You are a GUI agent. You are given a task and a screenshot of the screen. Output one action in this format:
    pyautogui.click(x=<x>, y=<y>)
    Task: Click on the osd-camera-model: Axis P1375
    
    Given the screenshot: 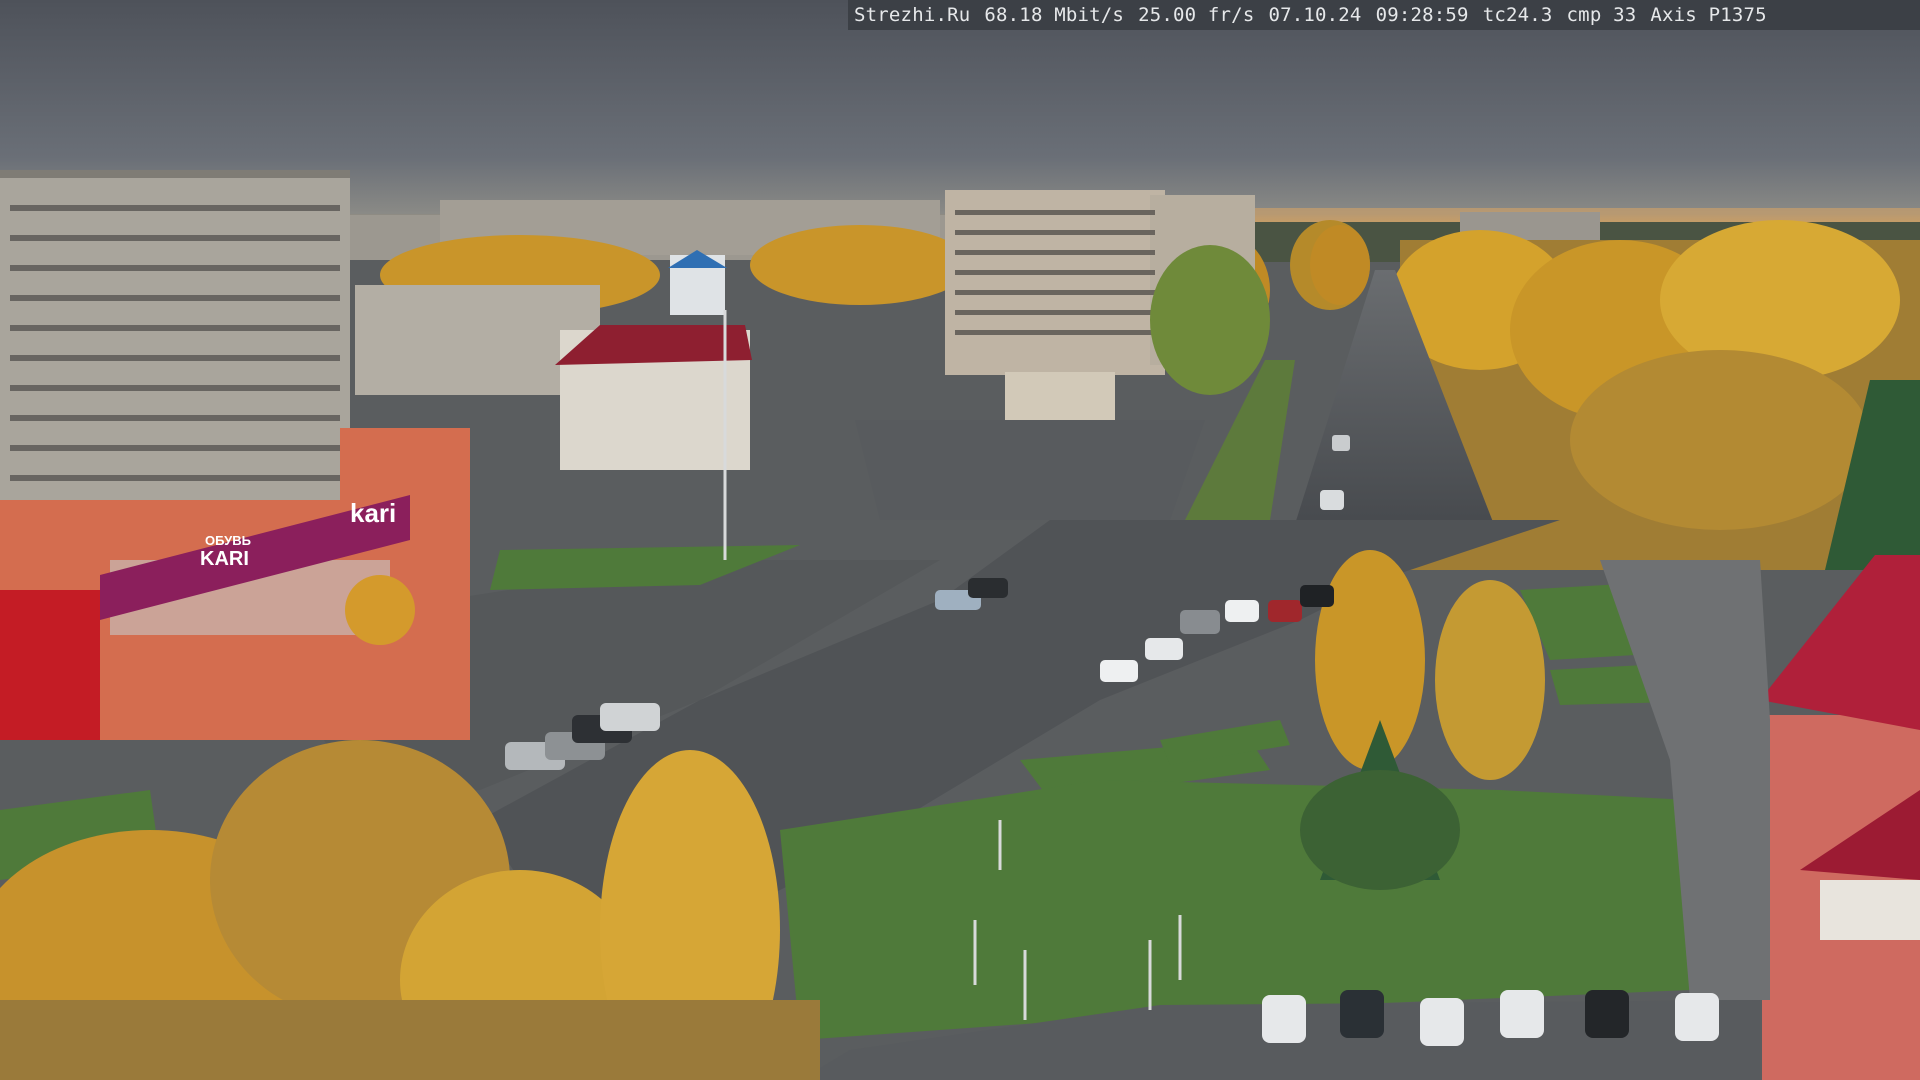 What is the action you would take?
    pyautogui.click(x=1708, y=15)
    